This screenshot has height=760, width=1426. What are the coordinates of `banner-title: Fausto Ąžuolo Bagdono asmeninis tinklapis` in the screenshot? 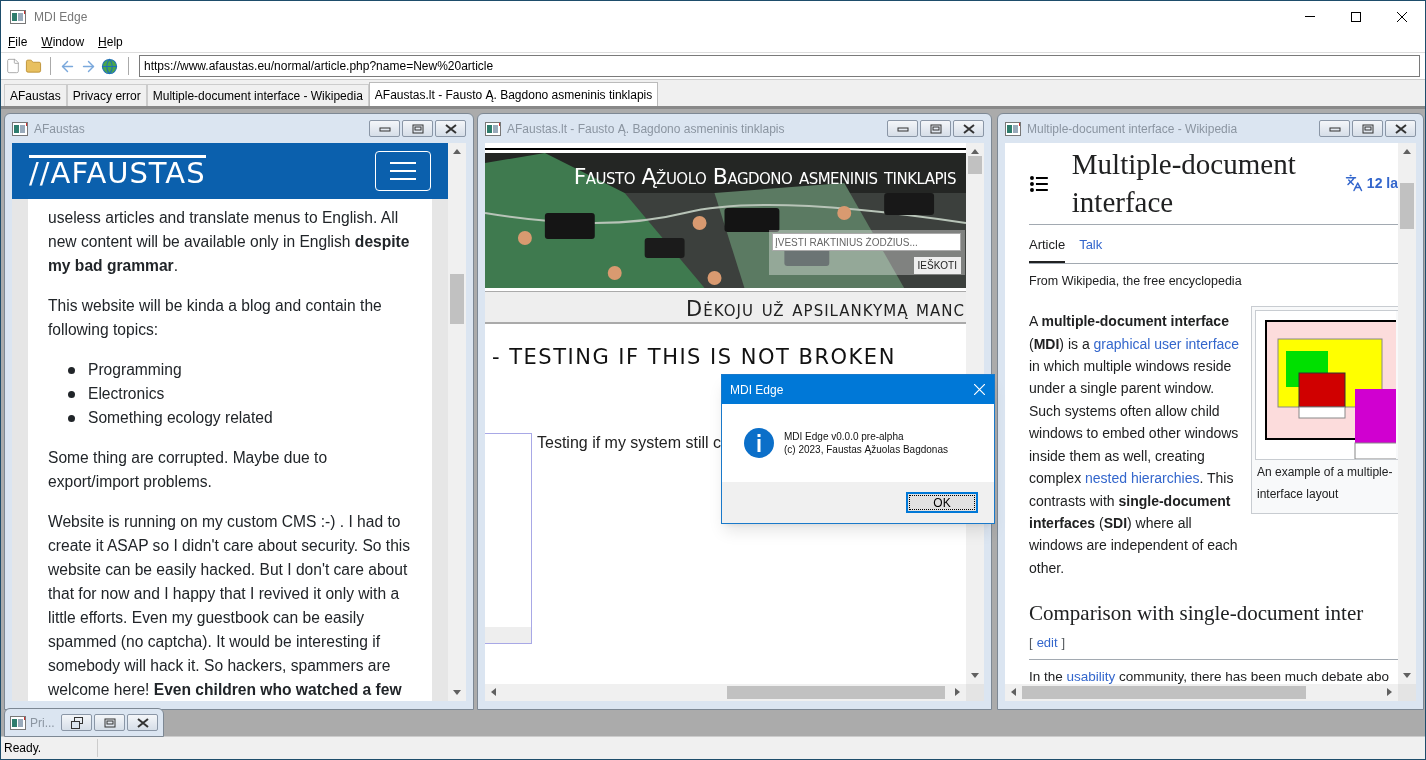 It's located at (764, 177).